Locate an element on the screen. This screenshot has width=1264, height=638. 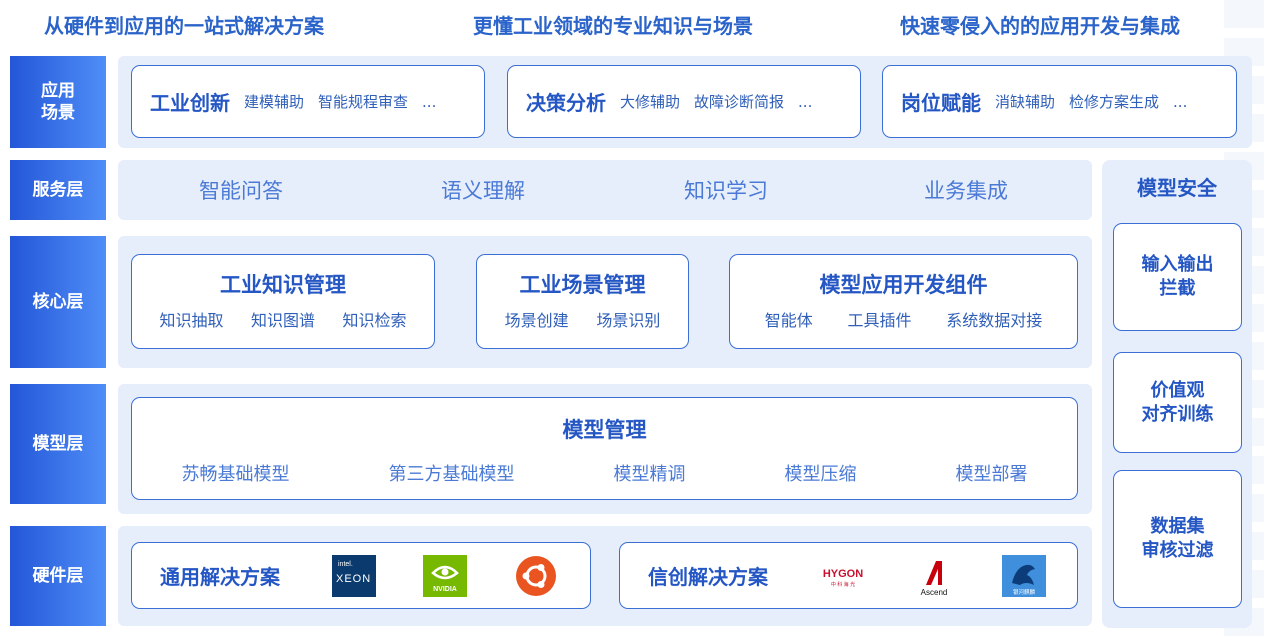
core-card-item: 场景识别 is located at coordinates (628, 320).